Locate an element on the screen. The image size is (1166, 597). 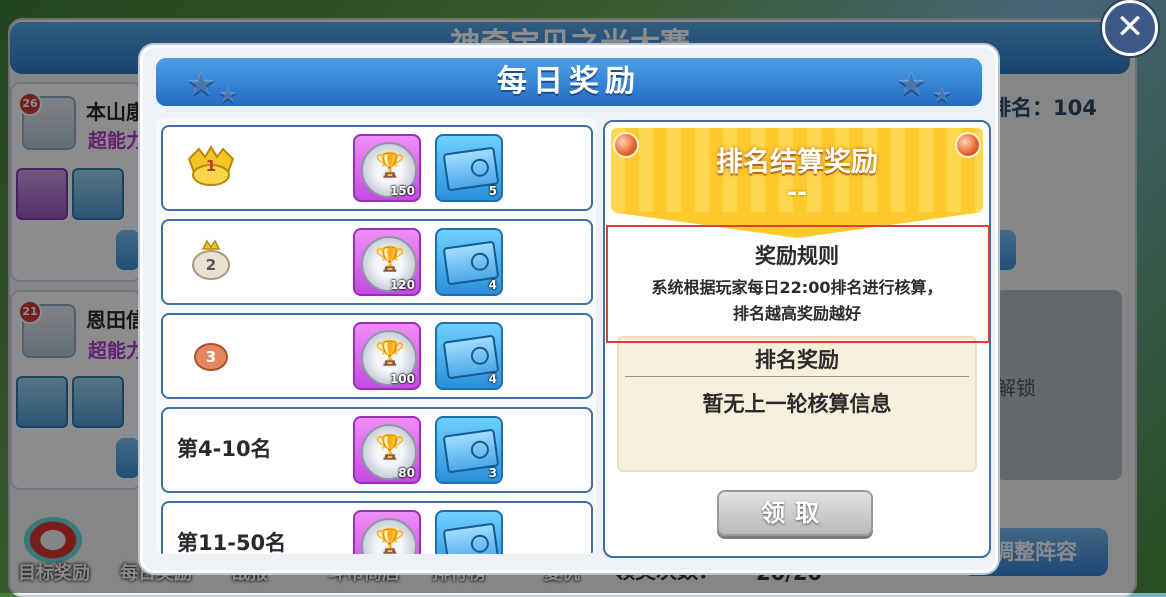
modal-title-text: 每日奖励 is located at coordinates (569, 81).